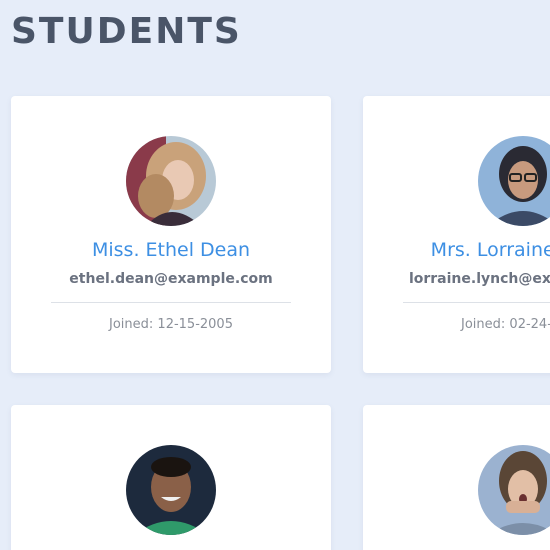 The height and width of the screenshot is (550, 550). Describe the element at coordinates (195, 324) in the screenshot. I see `joined-value: 12-15-2005` at that location.